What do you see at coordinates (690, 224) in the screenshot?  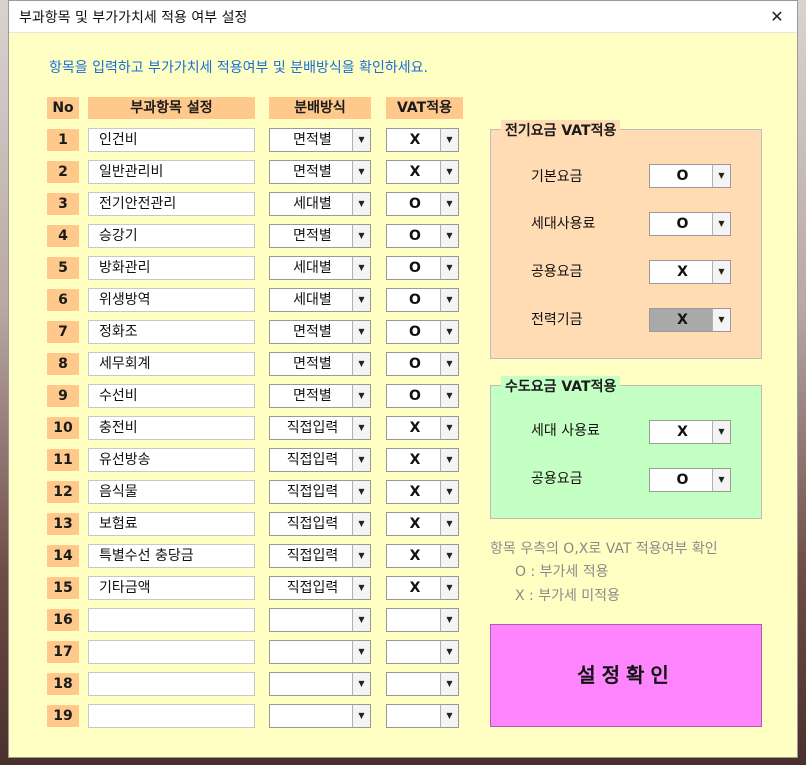 I see `electric-household-select: O ▼` at bounding box center [690, 224].